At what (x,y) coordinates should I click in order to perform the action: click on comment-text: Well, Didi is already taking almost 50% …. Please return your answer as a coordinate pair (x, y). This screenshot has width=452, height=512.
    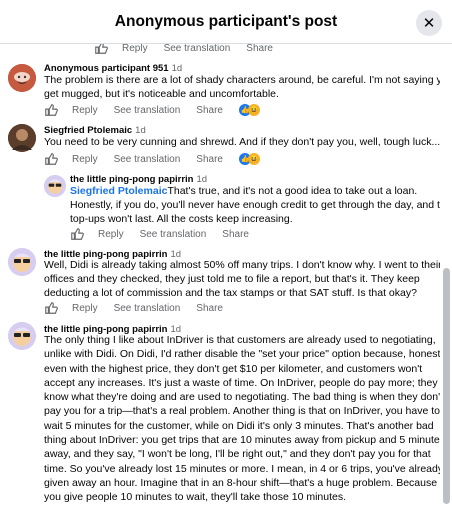
    Looking at the image, I should click on (242, 279).